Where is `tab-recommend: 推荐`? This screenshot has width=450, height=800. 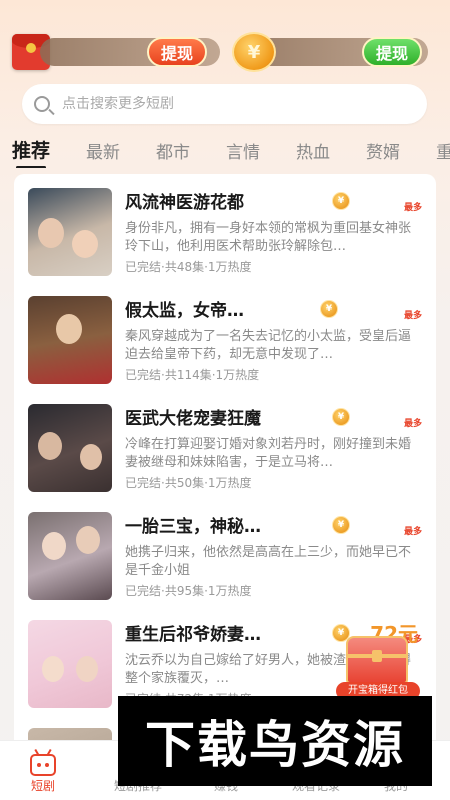
tab-recommend: 推荐 is located at coordinates (31, 152).